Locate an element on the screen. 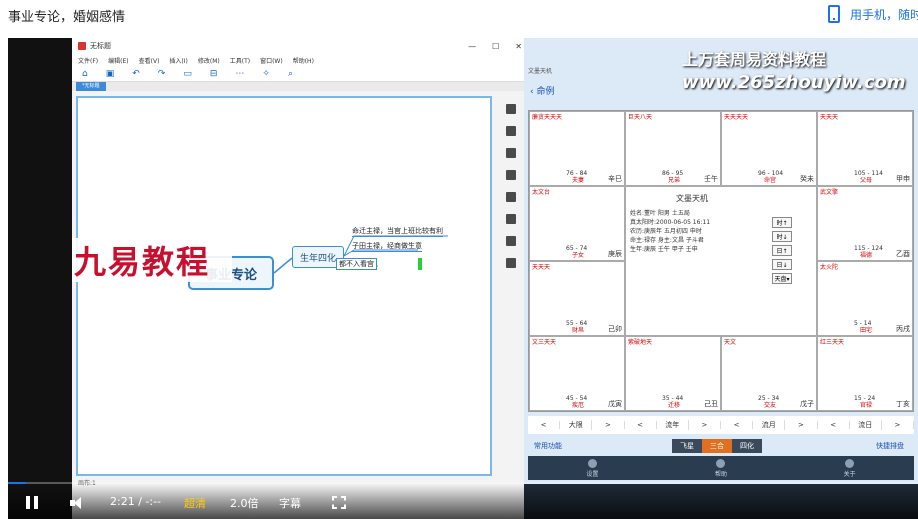  hour-up-button: 时↑ is located at coordinates (782, 222).